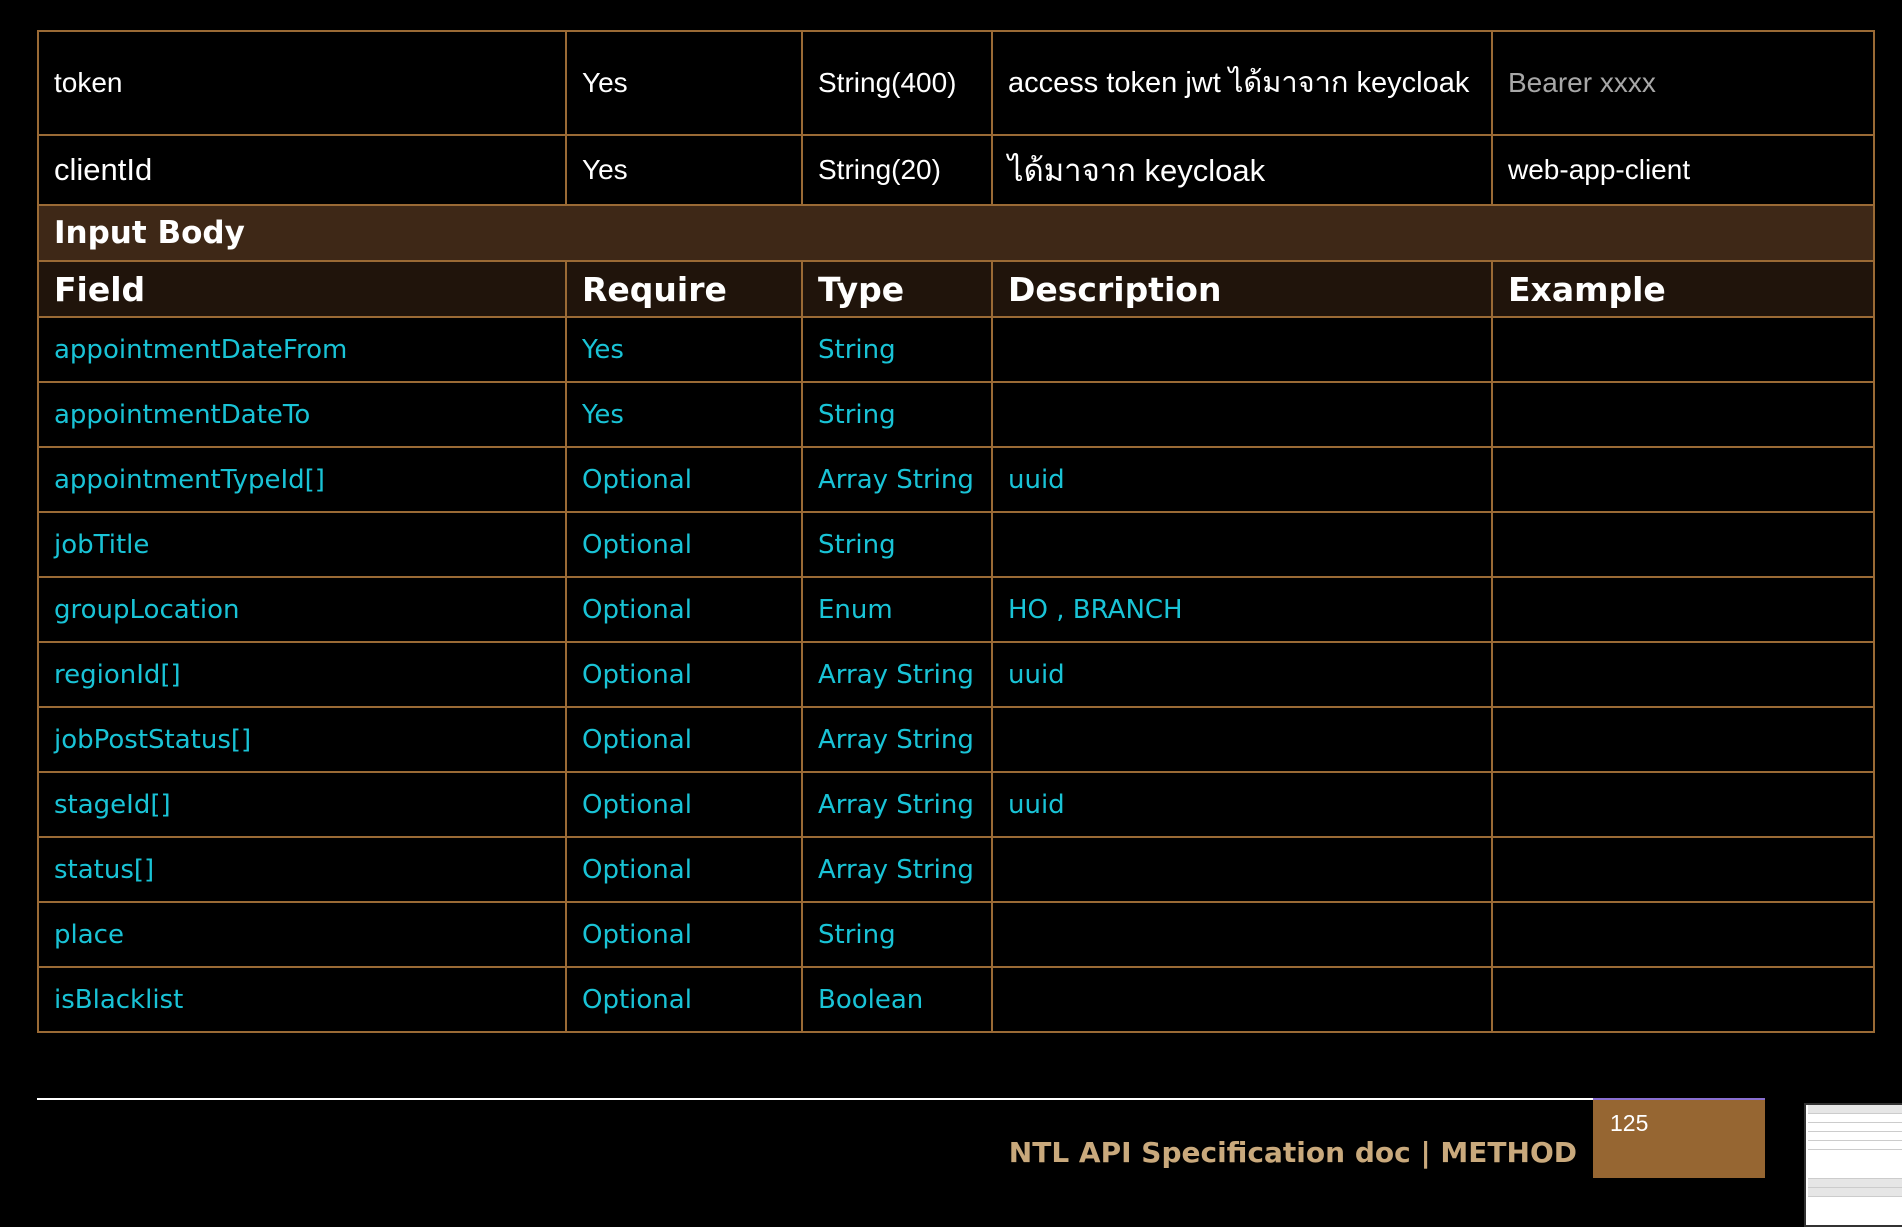  Describe the element at coordinates (897, 289) in the screenshot. I see `column-header-type: Type` at that location.